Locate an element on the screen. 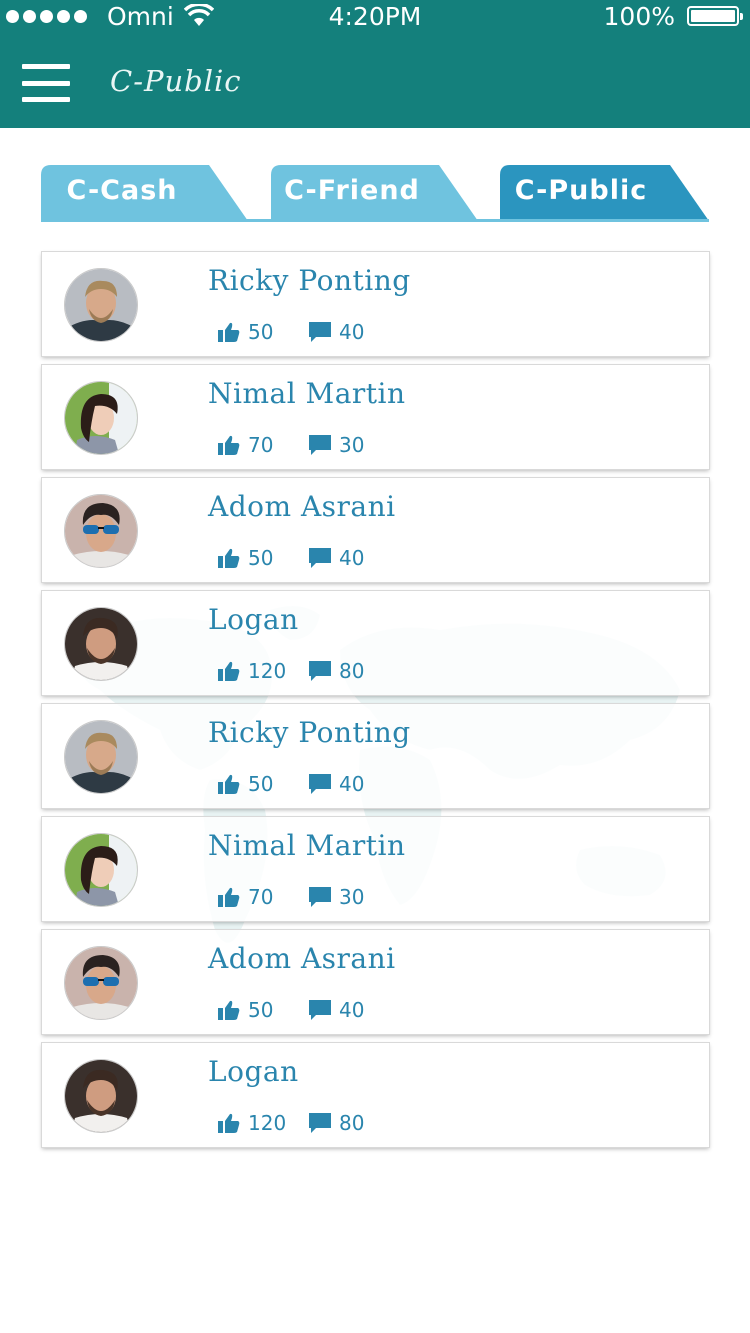 The width and height of the screenshot is (750, 1333). battery-percentage: 100% is located at coordinates (639, 16).